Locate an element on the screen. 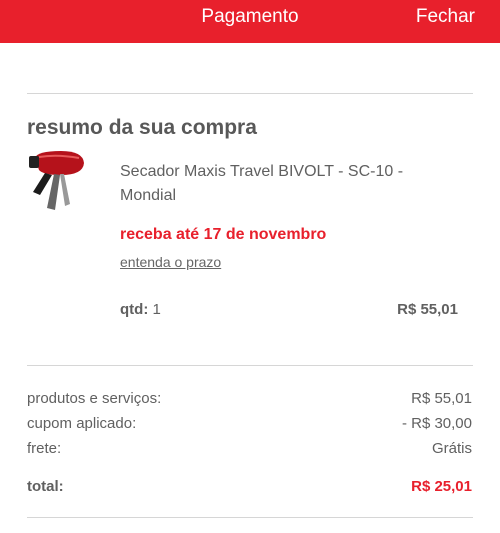 This screenshot has width=500, height=533. quantity-label: qtd: is located at coordinates (134, 309).